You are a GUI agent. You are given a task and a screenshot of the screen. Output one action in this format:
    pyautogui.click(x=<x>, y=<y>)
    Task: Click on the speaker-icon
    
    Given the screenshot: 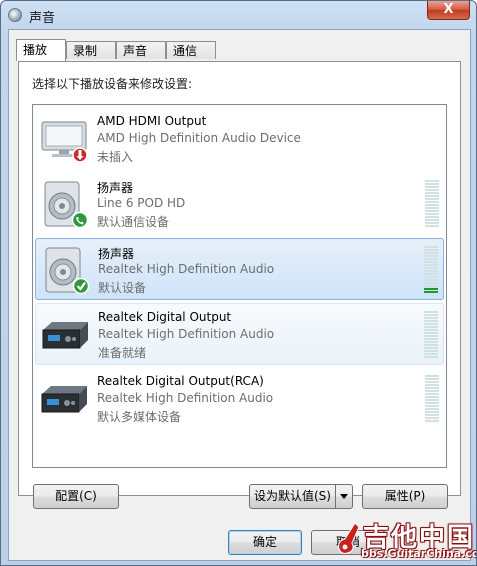 What is the action you would take?
    pyautogui.click(x=67, y=271)
    